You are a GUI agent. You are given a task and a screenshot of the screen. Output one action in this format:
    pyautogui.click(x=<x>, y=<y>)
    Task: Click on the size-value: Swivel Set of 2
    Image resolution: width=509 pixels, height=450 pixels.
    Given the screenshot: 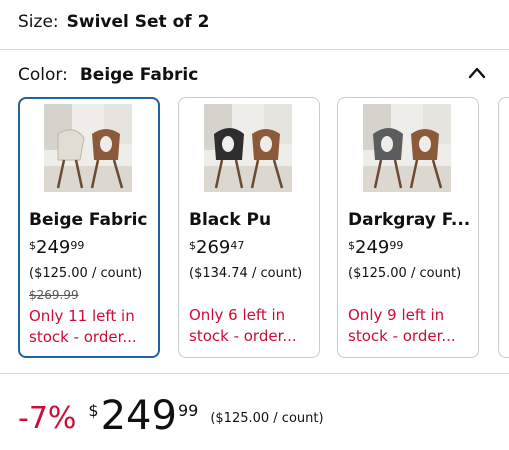 What is the action you would take?
    pyautogui.click(x=138, y=22)
    